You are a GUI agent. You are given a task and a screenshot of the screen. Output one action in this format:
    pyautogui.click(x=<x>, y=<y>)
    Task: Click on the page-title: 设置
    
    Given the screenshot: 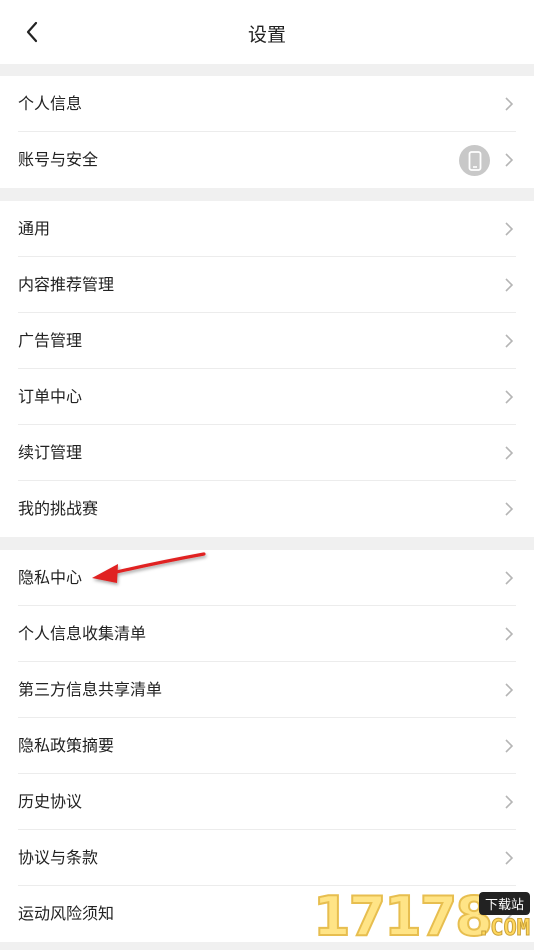 What is the action you would take?
    pyautogui.click(x=266, y=35)
    